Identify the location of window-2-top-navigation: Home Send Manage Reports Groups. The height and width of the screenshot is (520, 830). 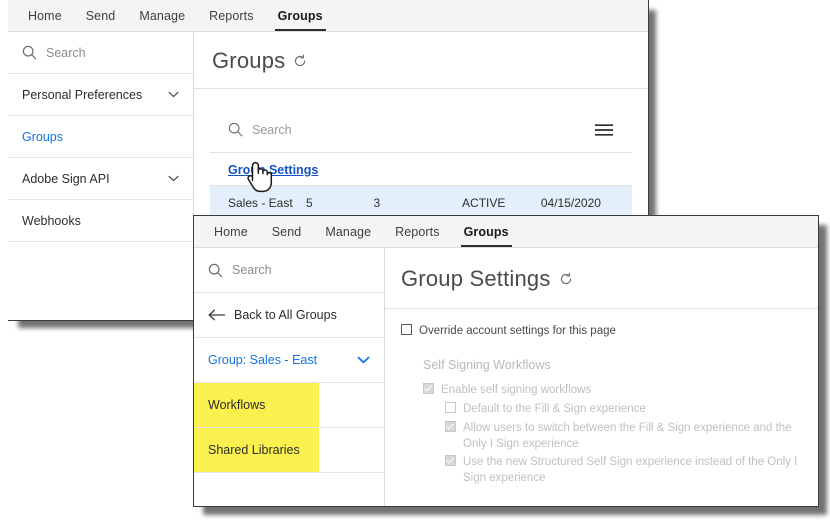
(506, 232).